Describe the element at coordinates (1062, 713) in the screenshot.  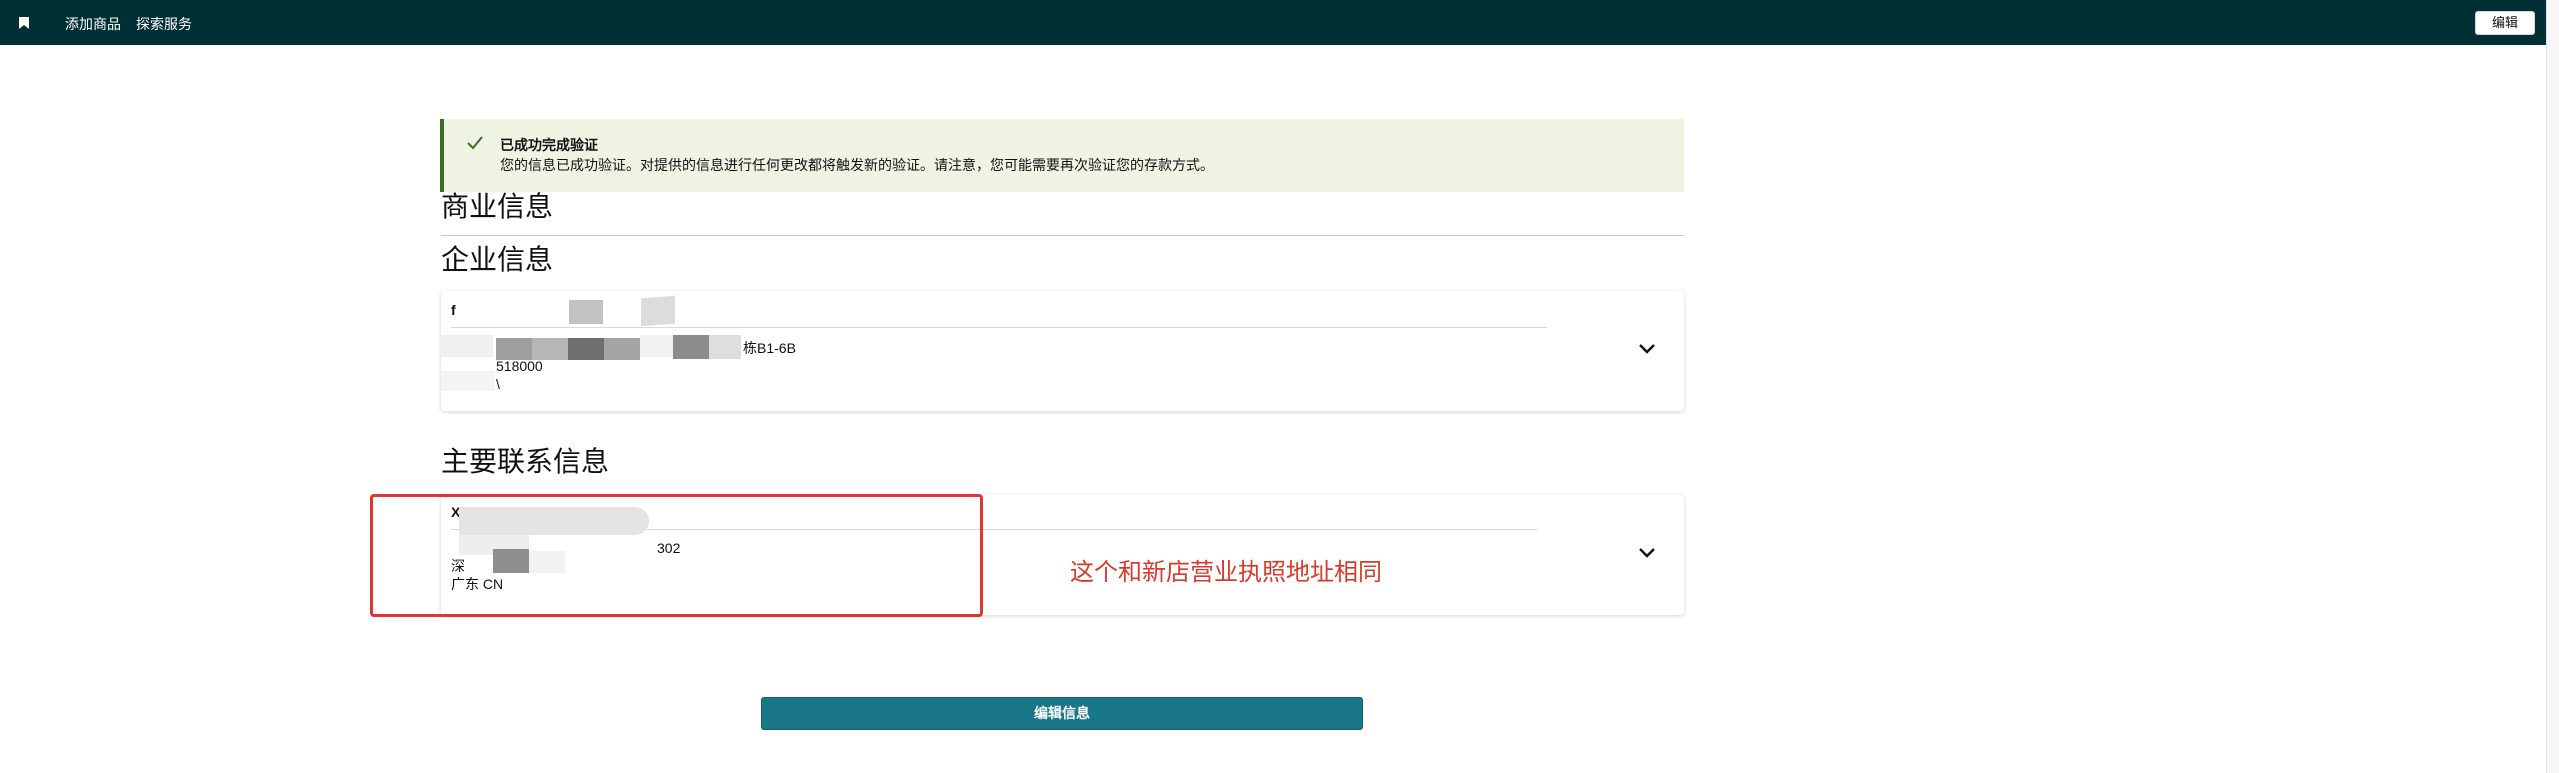
I see `edit-information-button: 编辑信息` at that location.